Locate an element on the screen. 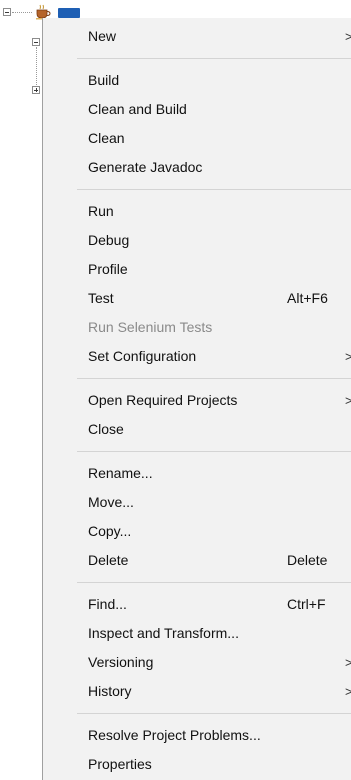  menu-item-label: Versioning is located at coordinates (121, 662).